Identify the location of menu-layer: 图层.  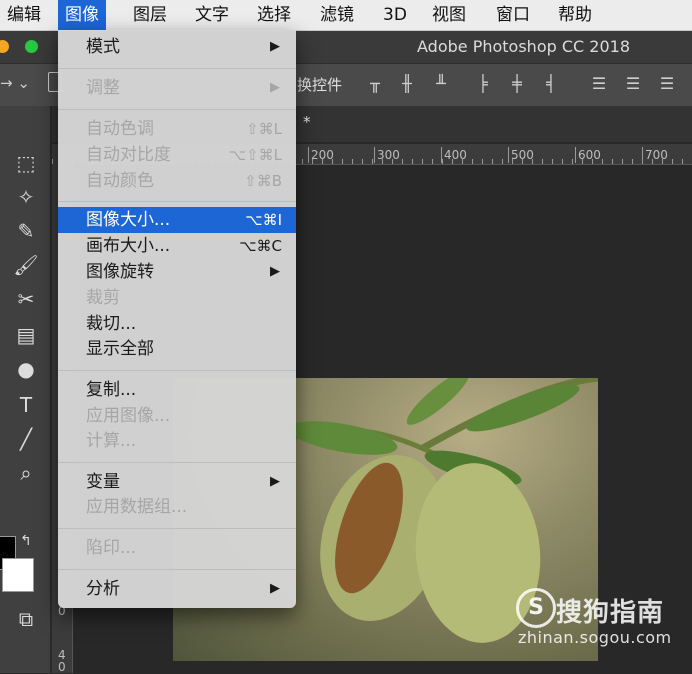
(150, 15).